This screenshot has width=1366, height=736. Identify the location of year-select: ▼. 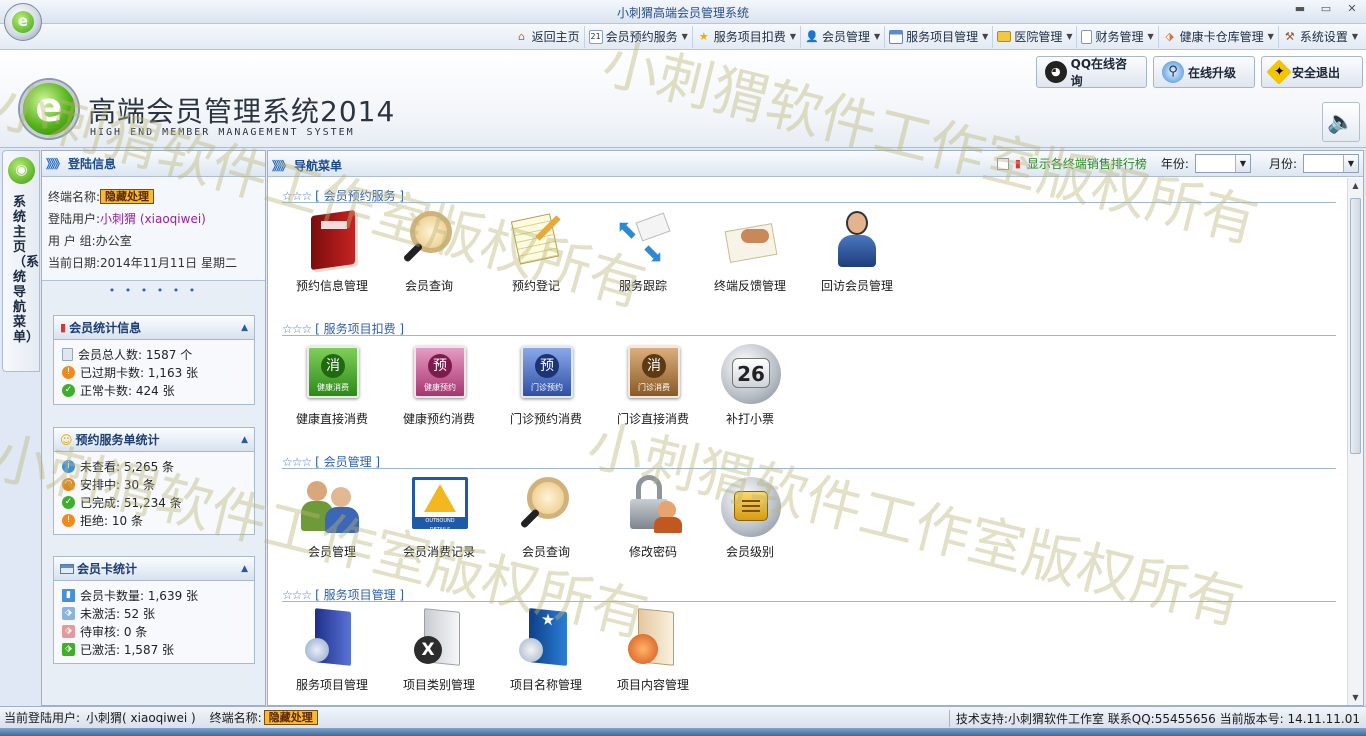
(1222, 163).